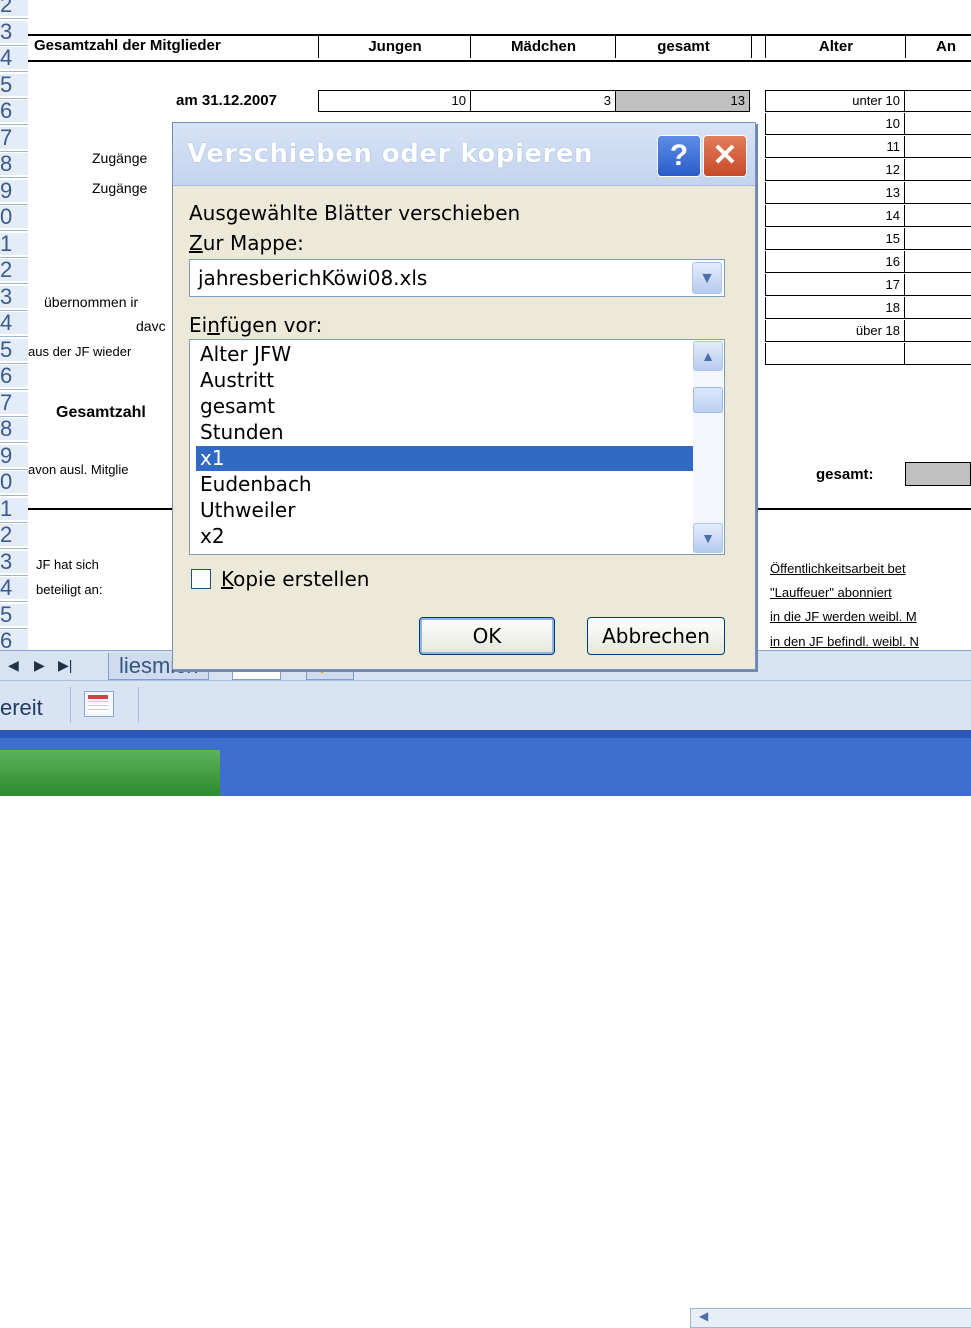 This screenshot has height=1328, width=971. I want to click on sheet-list-item: Austritt, so click(445, 380).